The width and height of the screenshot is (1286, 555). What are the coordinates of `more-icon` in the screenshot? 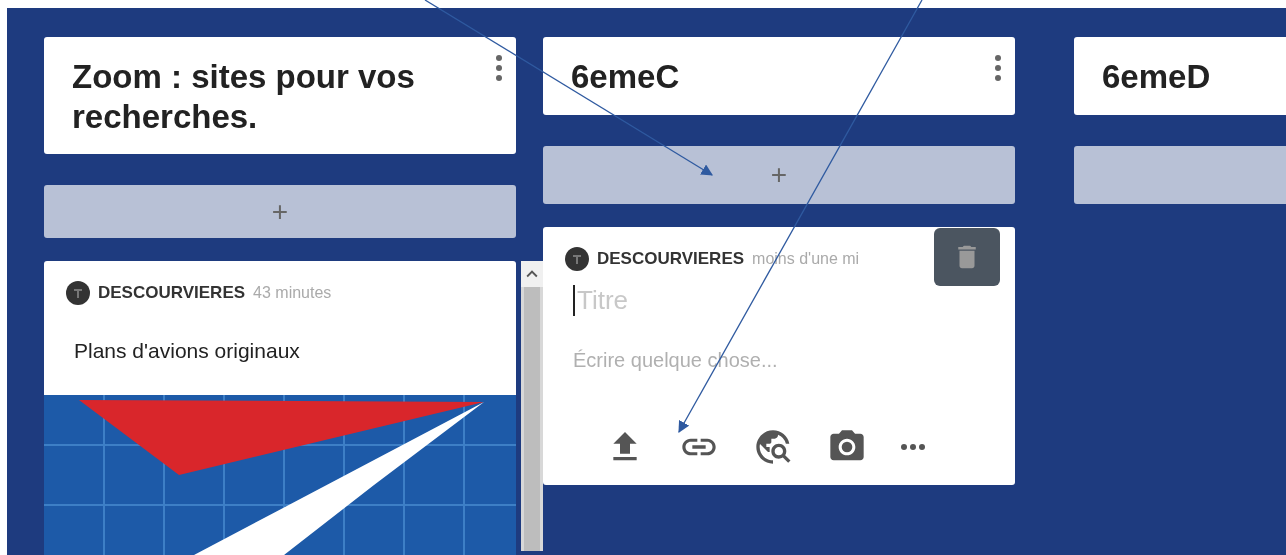 It's located at (913, 446).